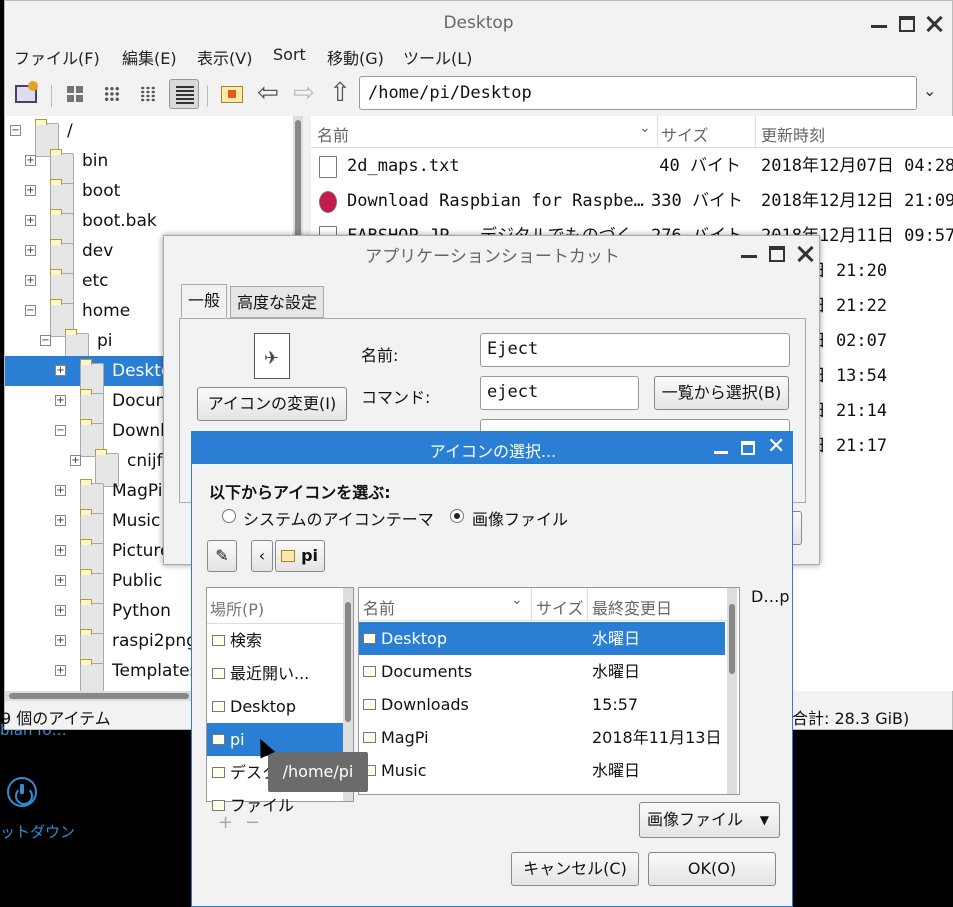 The width and height of the screenshot is (953, 907). Describe the element at coordinates (184, 94) in the screenshot. I see `detail-list-view-icon` at that location.